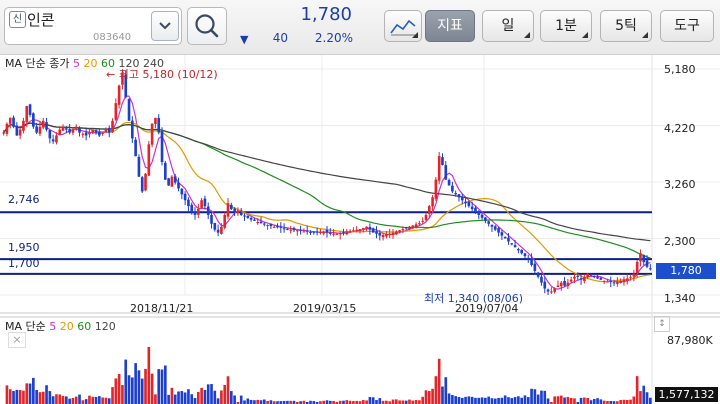  What do you see at coordinates (585, 35) in the screenshot?
I see `corner-indicator` at bounding box center [585, 35].